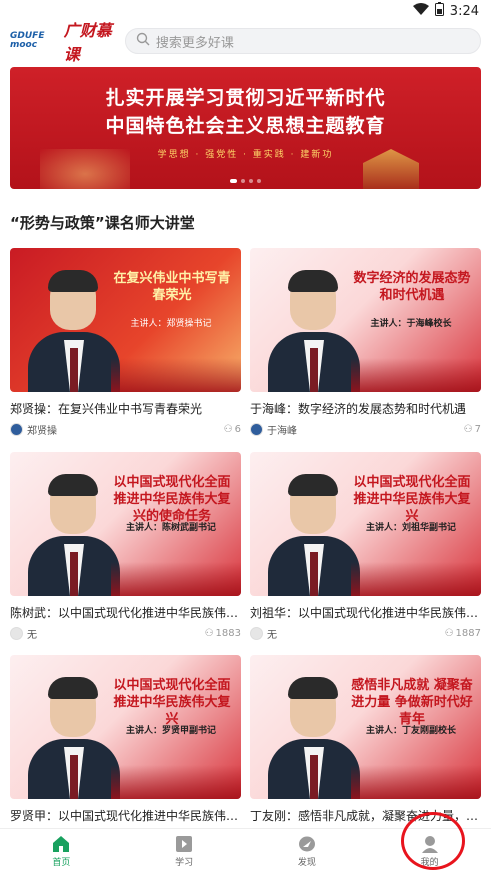 The width and height of the screenshot is (491, 874). Describe the element at coordinates (245, 98) in the screenshot. I see `banner-title-line1: 扎实开展学习贯彻习近平新时代` at that location.